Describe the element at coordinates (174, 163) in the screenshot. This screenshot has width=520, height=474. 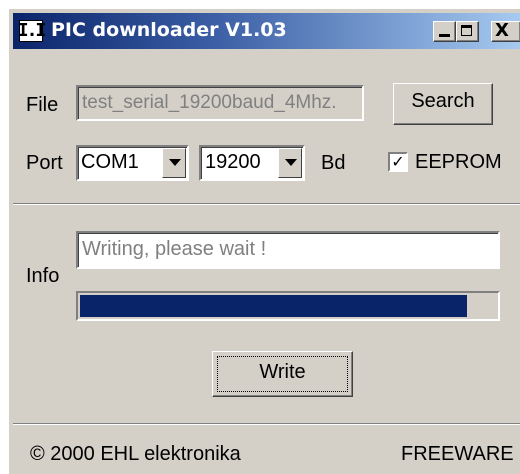
I see `port-dropdown-arrow-icon` at that location.